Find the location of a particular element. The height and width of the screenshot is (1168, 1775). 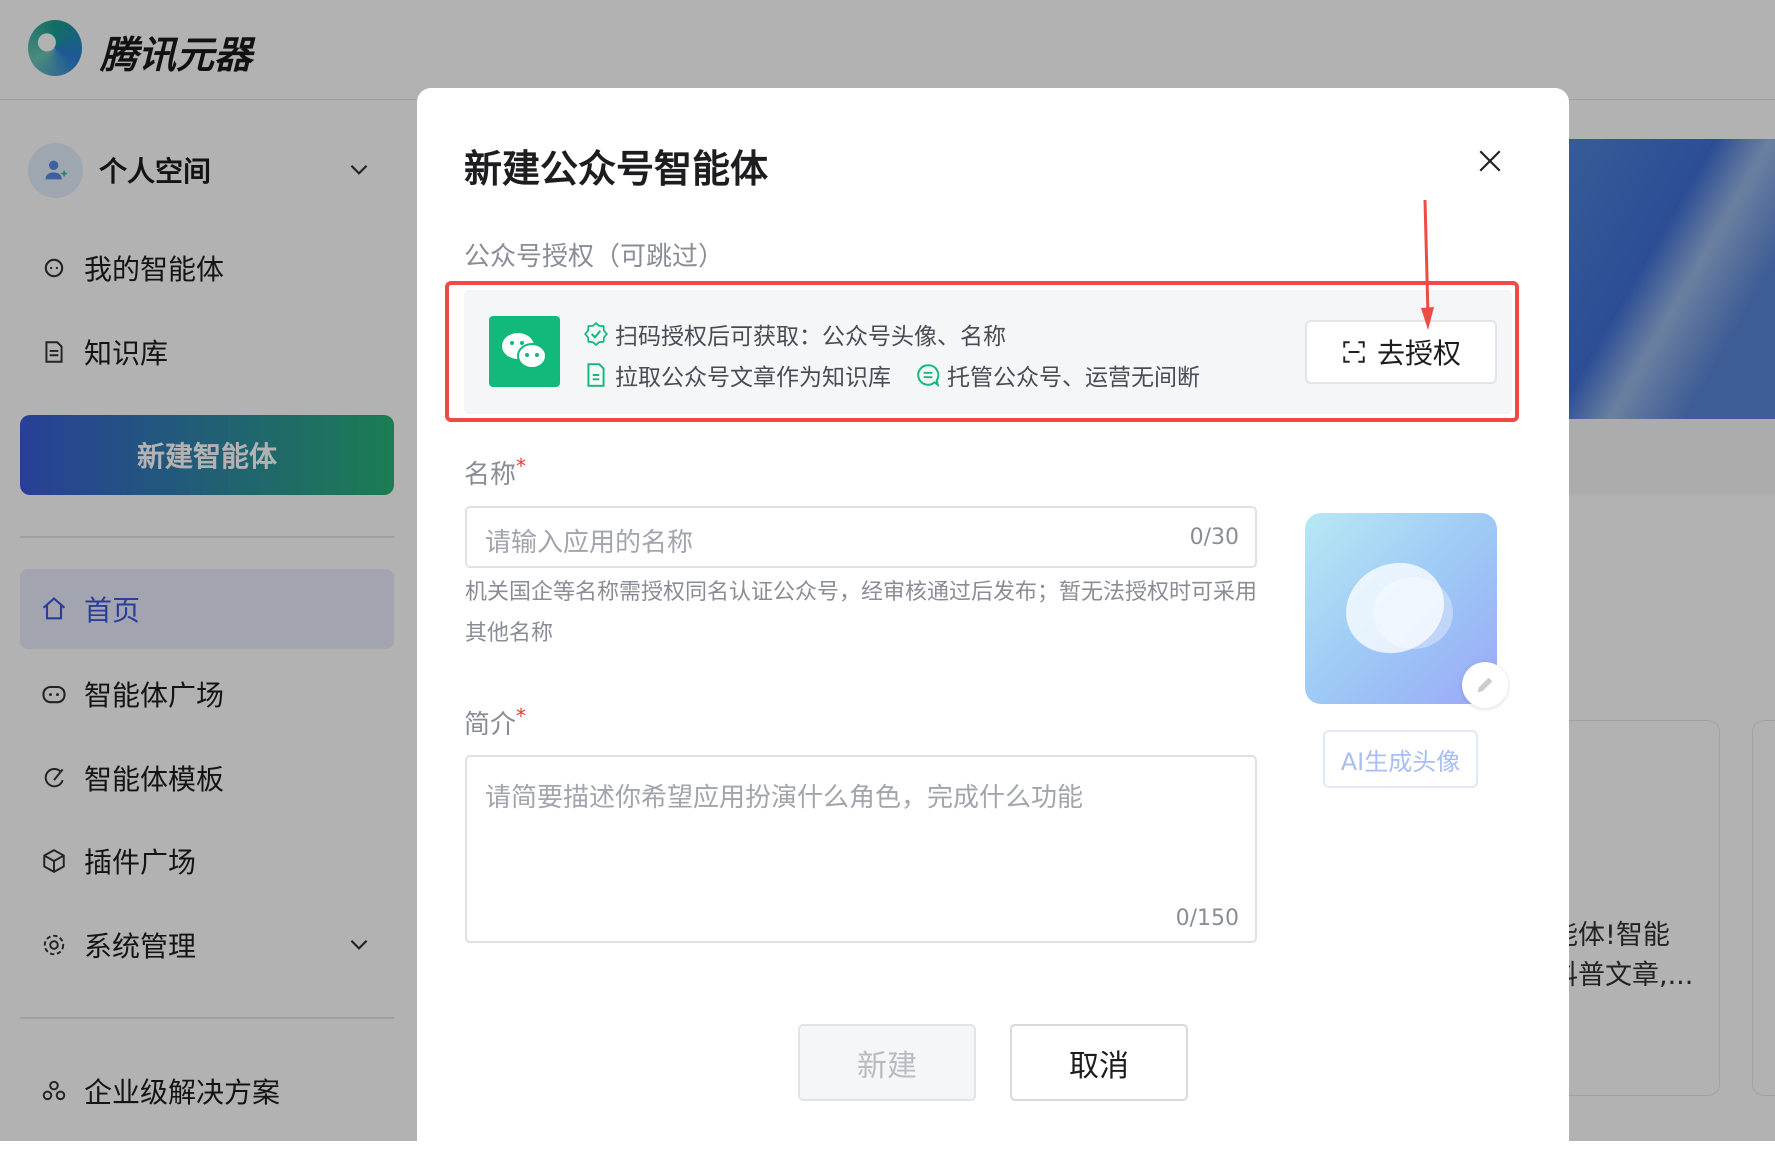

name-char-count: 0/30 is located at coordinates (1214, 537).